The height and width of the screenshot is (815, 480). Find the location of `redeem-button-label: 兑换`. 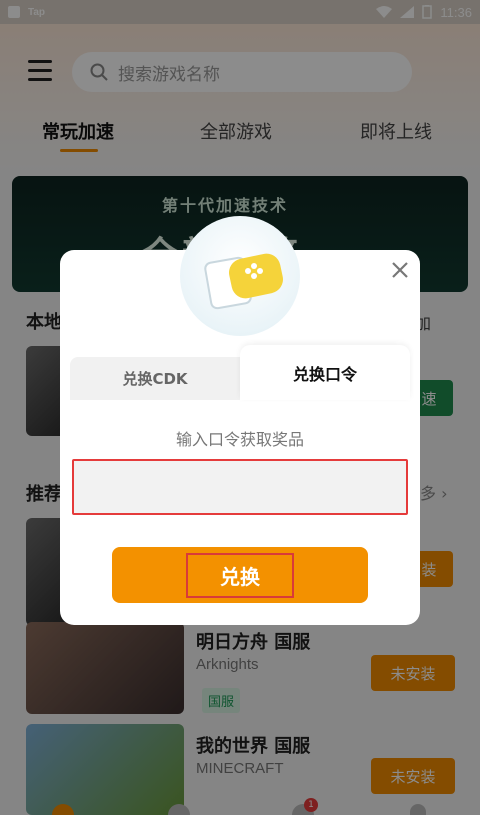

redeem-button-label: 兑换 is located at coordinates (240, 575).